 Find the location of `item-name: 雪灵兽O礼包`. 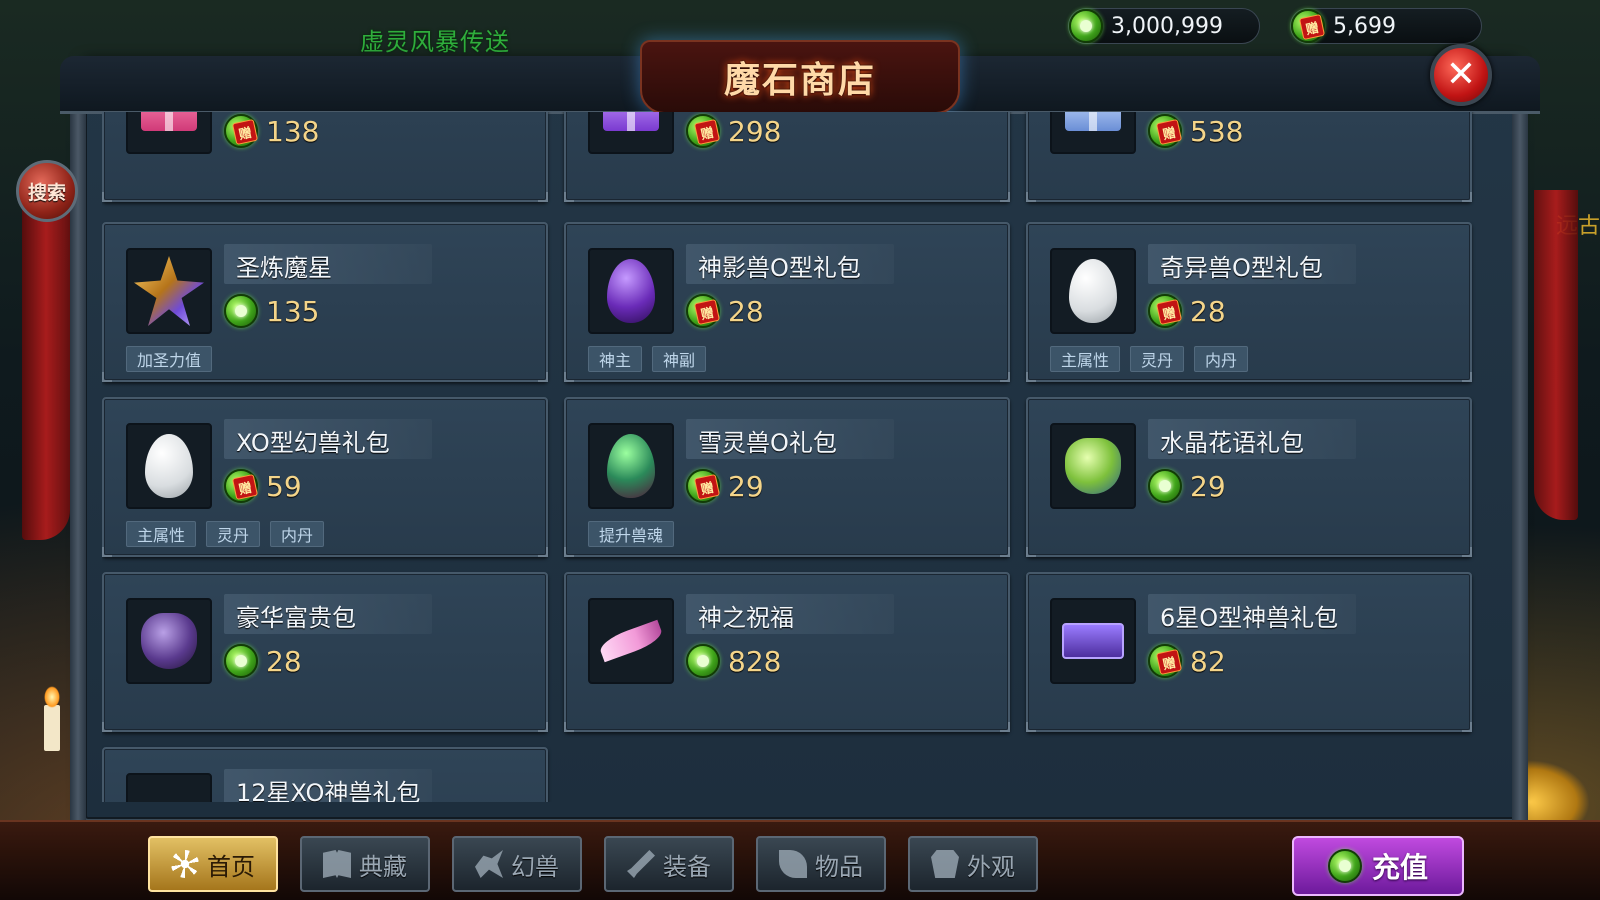

item-name: 雪灵兽O礼包 is located at coordinates (767, 443).